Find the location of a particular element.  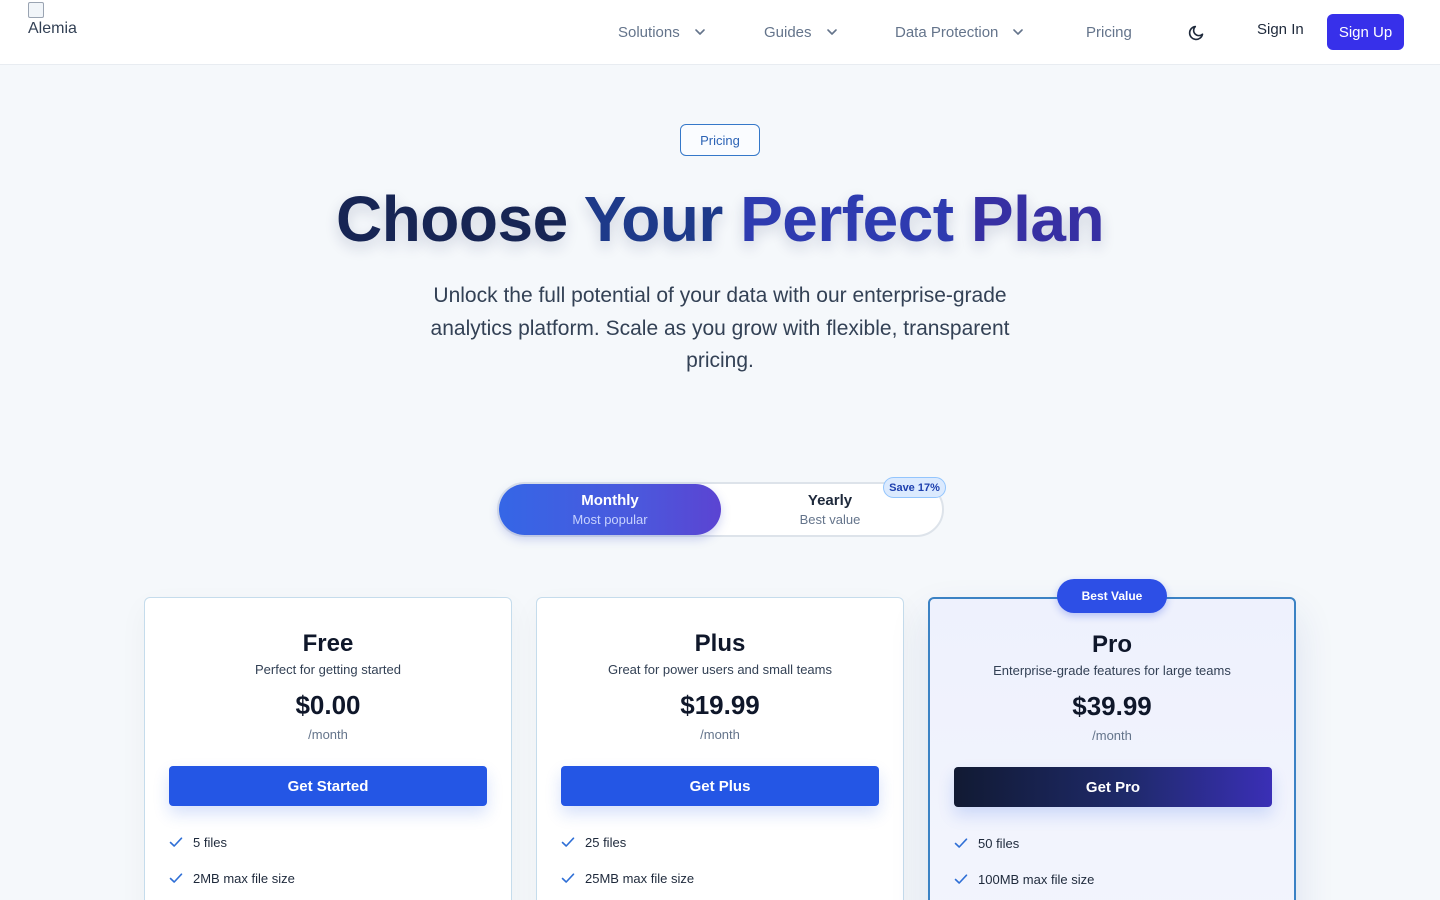

feature-item: 100MB max file size is located at coordinates (1024, 879).